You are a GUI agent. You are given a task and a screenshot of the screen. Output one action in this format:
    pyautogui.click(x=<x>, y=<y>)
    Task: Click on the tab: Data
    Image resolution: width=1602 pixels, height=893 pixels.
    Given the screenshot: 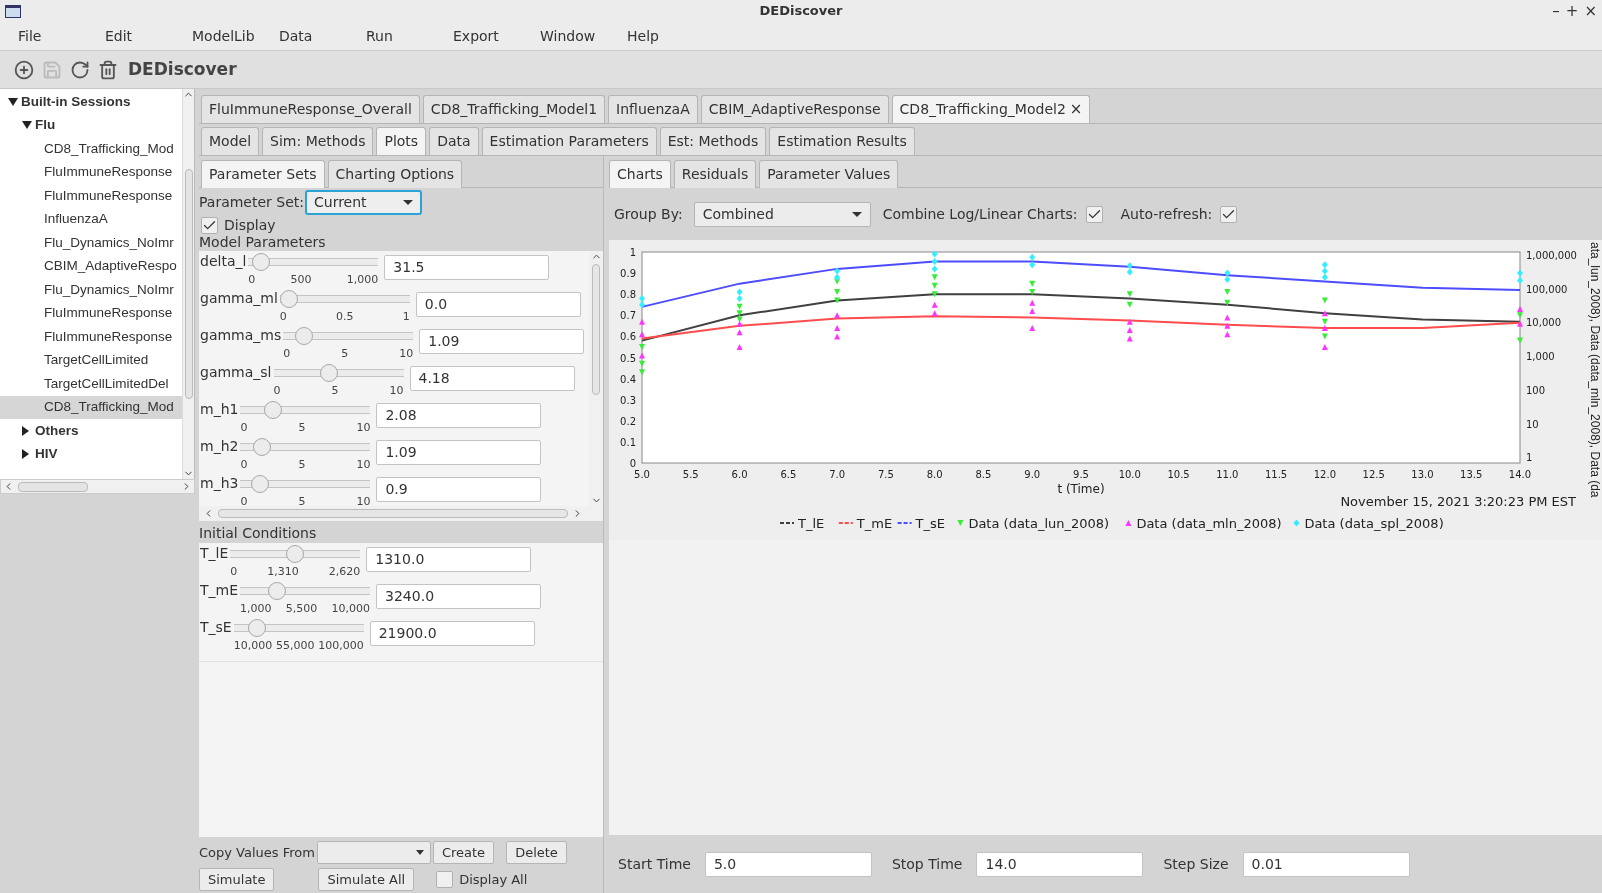 What is the action you would take?
    pyautogui.click(x=454, y=141)
    